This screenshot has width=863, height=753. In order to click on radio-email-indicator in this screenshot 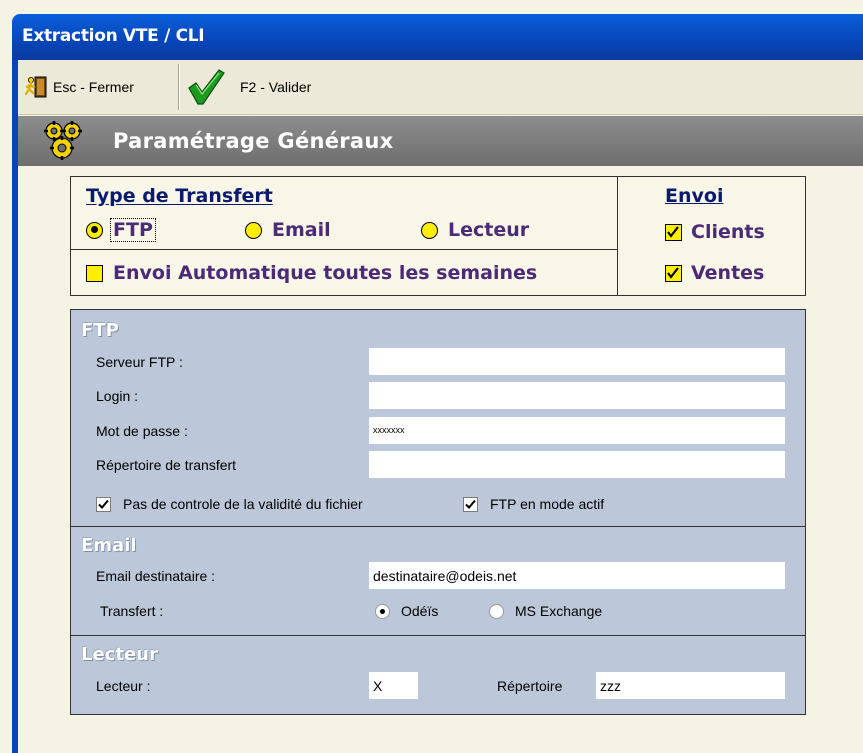, I will do `click(253, 230)`.